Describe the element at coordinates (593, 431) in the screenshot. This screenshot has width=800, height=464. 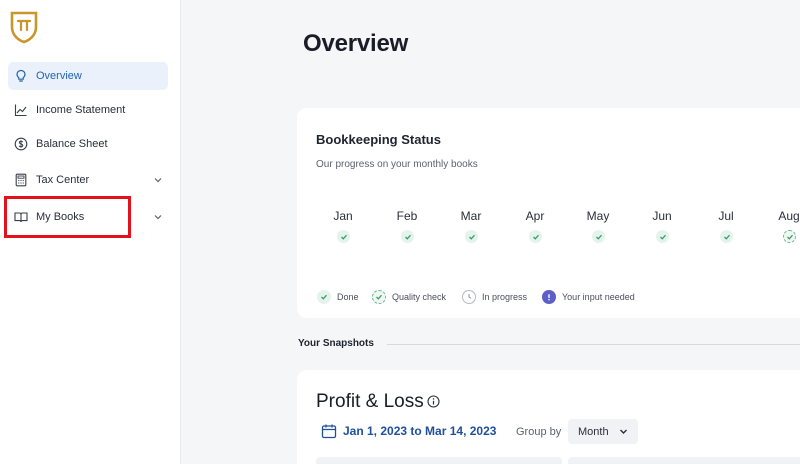
I see `group-by-value: Month` at that location.